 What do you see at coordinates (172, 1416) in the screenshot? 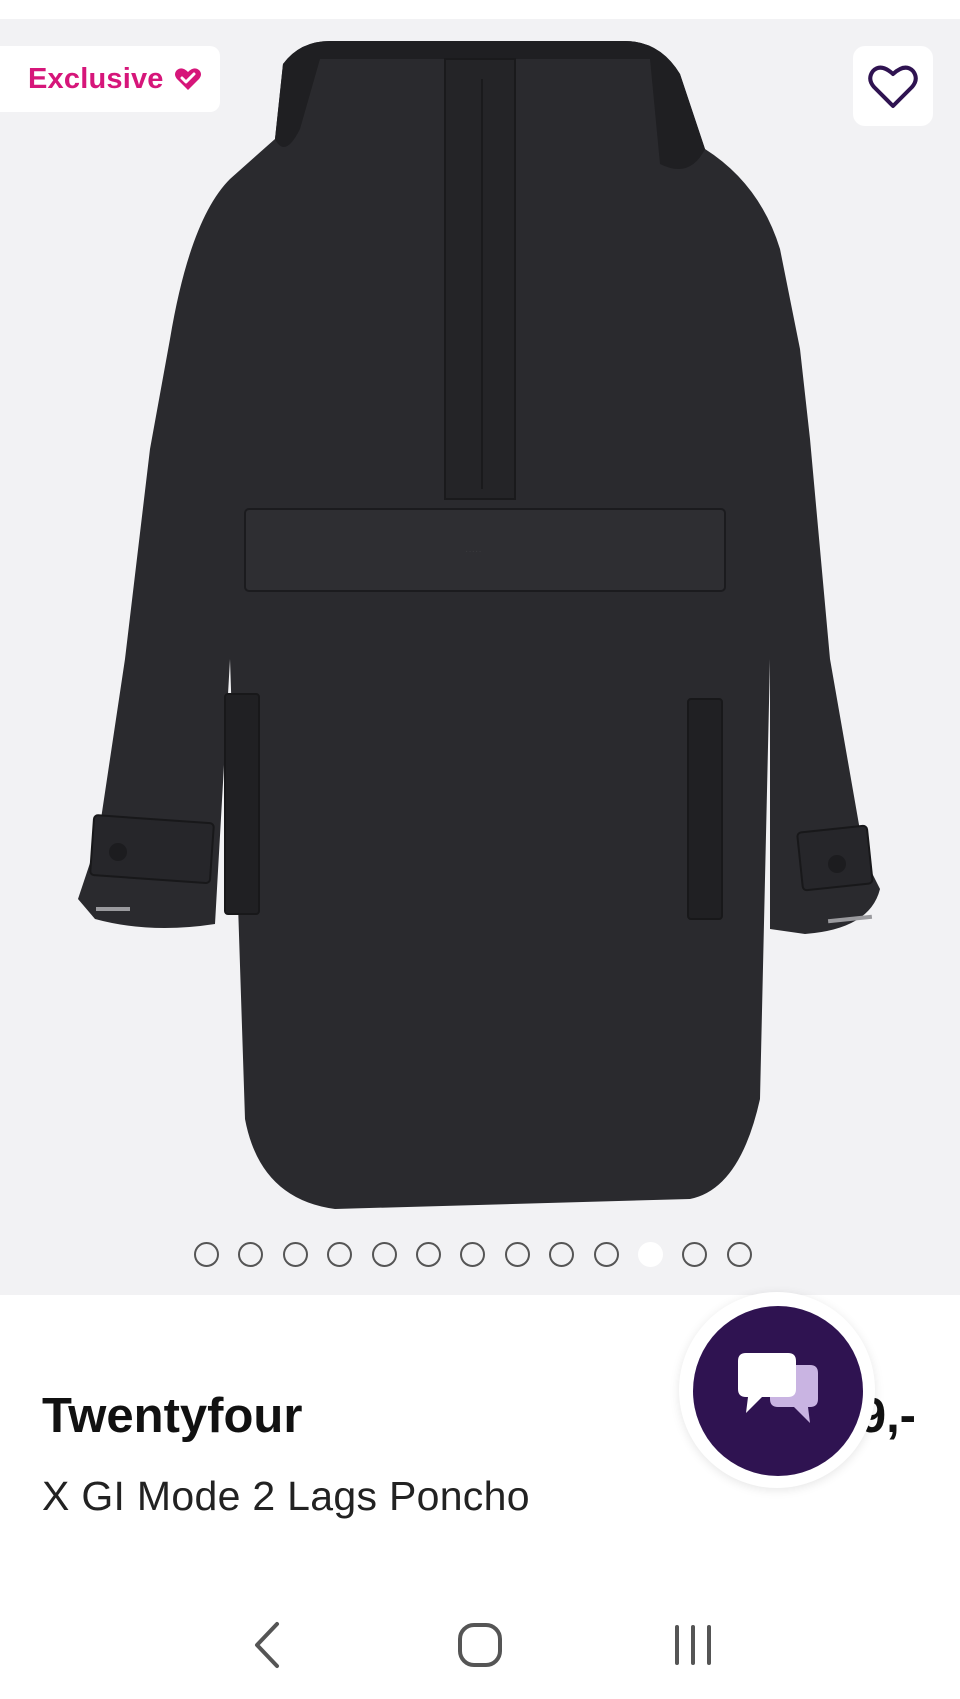
I see `product-brand: Twentyfour` at bounding box center [172, 1416].